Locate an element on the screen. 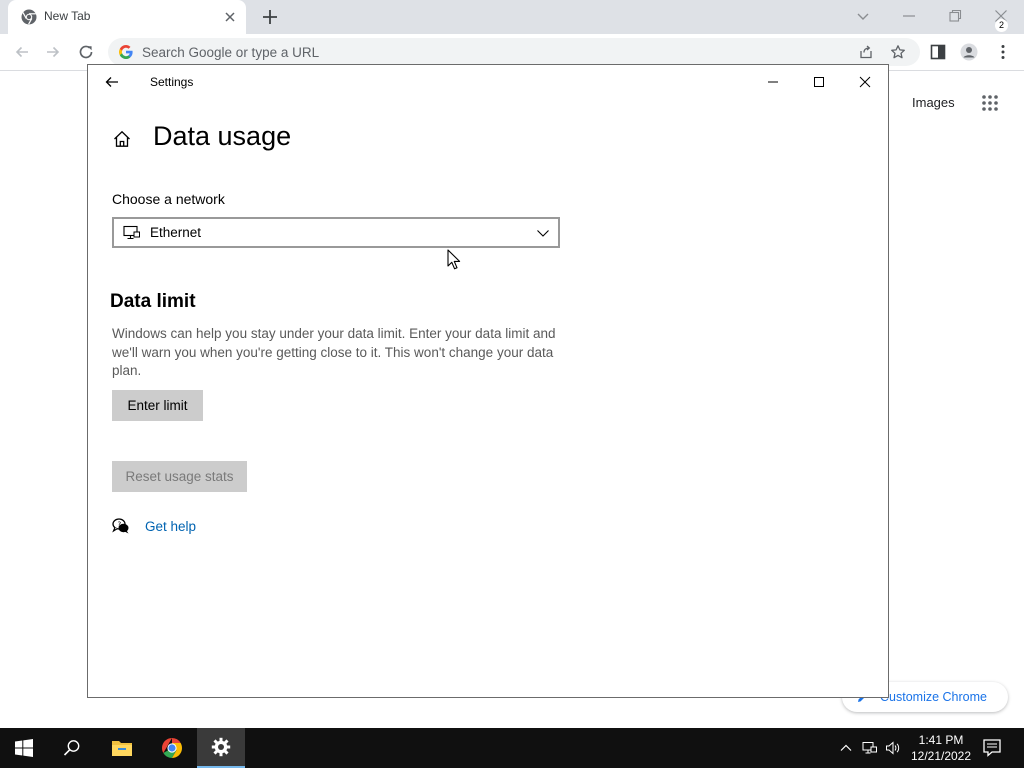 The width and height of the screenshot is (1024, 768). browser-minimize-icon is located at coordinates (909, 16).